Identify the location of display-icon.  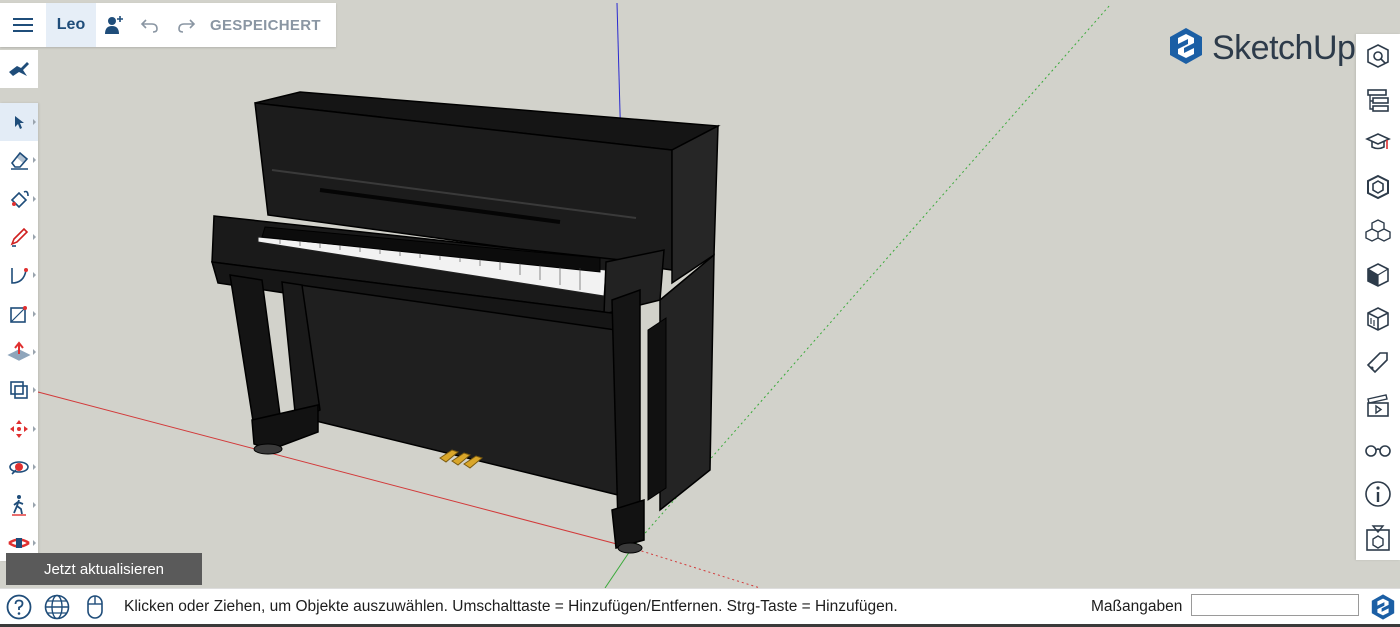
(1378, 450).